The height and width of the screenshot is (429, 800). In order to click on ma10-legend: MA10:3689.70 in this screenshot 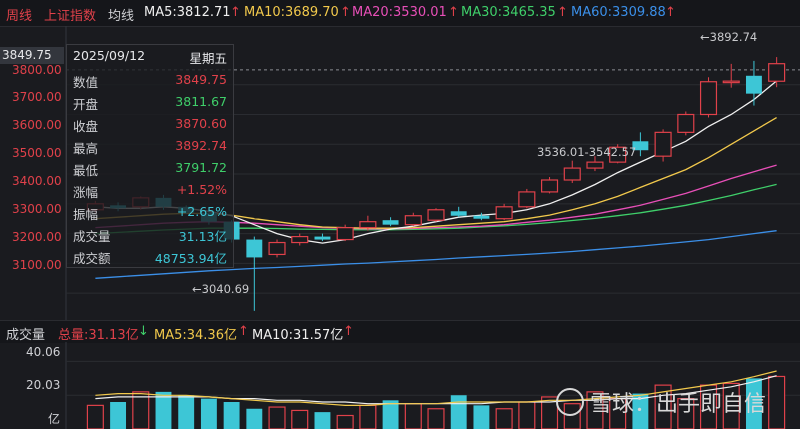, I will do `click(291, 12)`.